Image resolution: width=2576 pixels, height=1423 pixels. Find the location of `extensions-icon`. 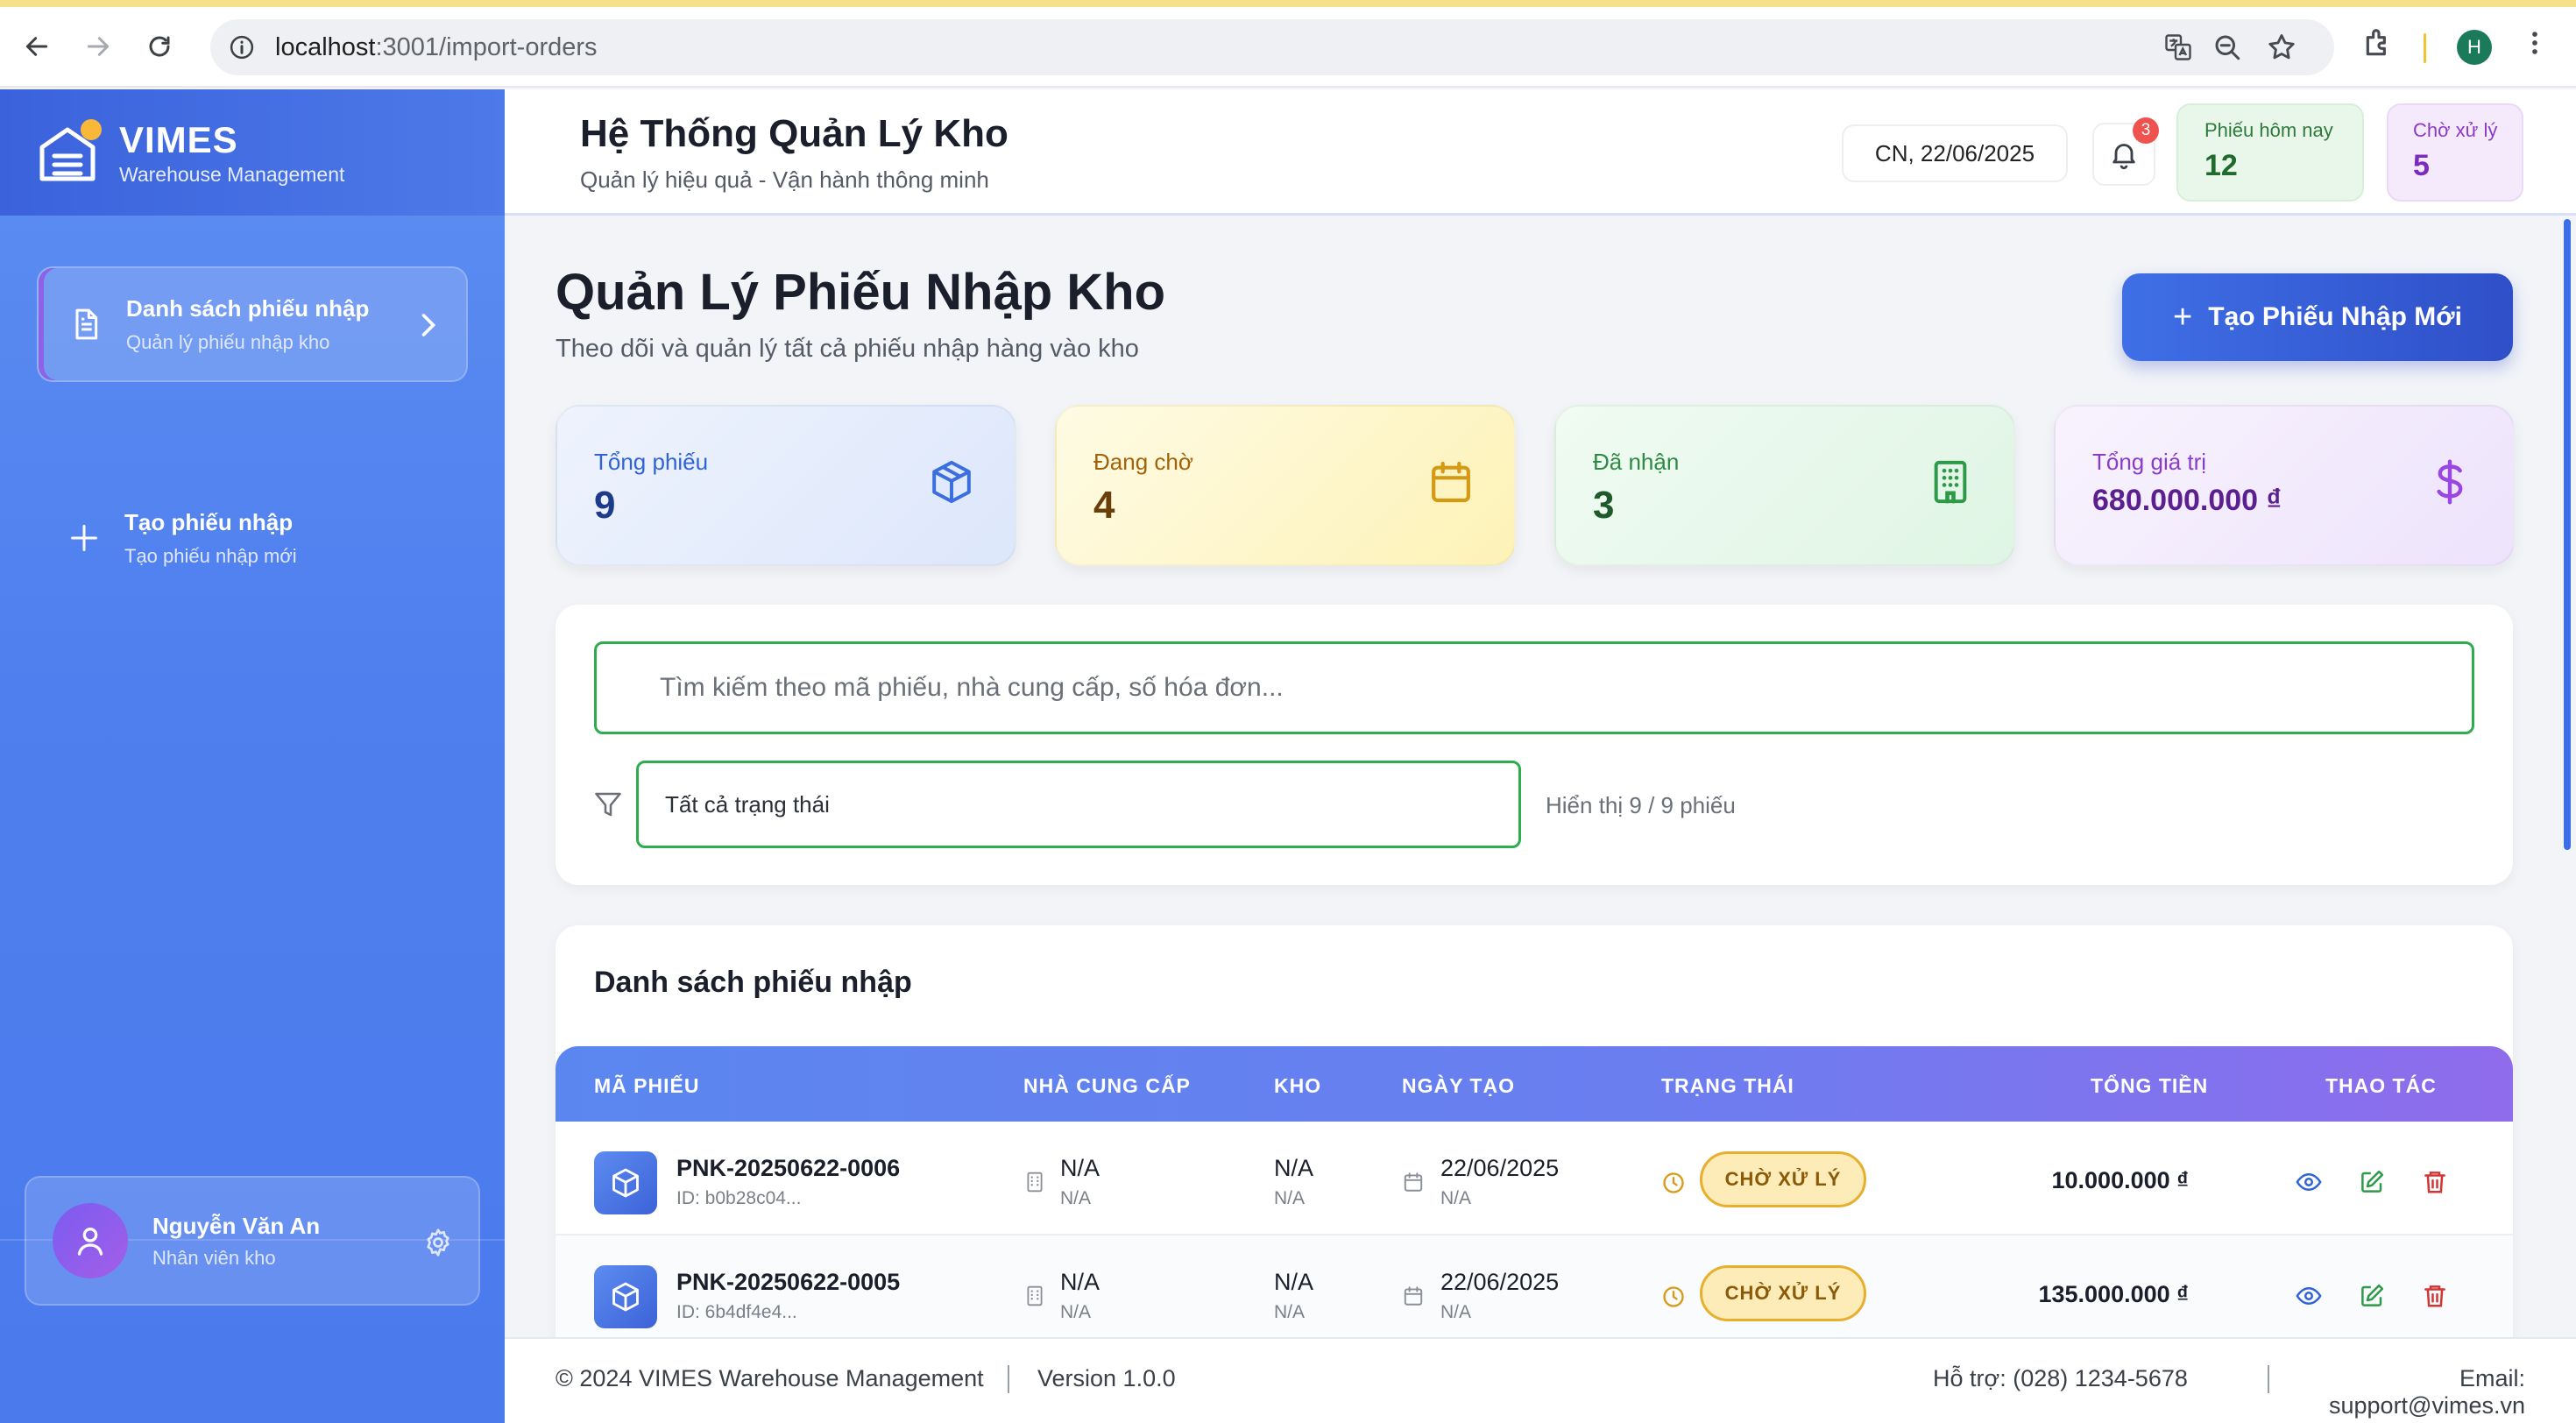

extensions-icon is located at coordinates (2379, 43).